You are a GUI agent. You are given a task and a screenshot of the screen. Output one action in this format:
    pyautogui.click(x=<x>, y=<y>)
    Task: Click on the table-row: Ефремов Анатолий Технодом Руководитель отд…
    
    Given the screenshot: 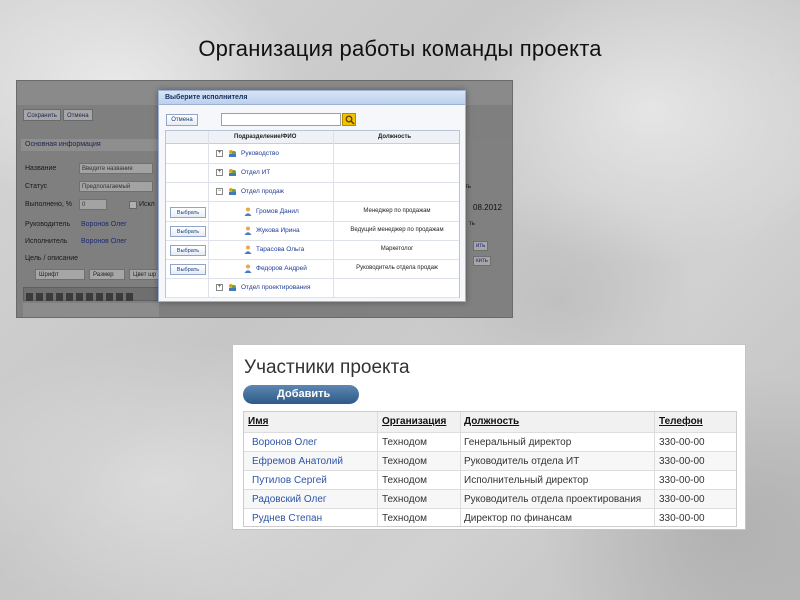 What is the action you would take?
    pyautogui.click(x=490, y=460)
    